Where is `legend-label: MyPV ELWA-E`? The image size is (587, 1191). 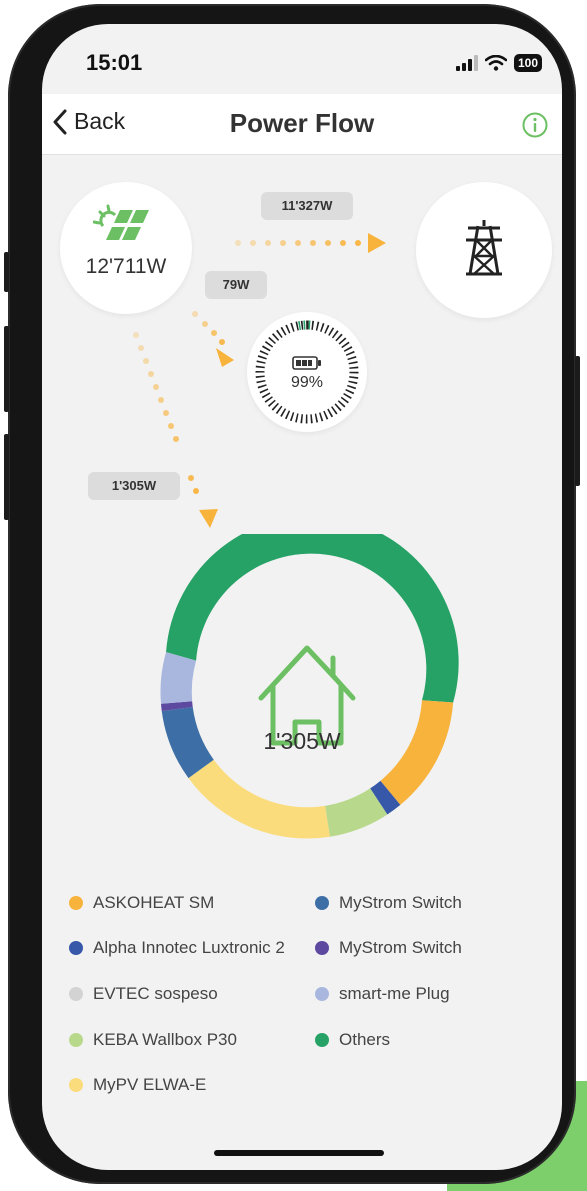
legend-label: MyPV ELWA-E is located at coordinates (150, 1084).